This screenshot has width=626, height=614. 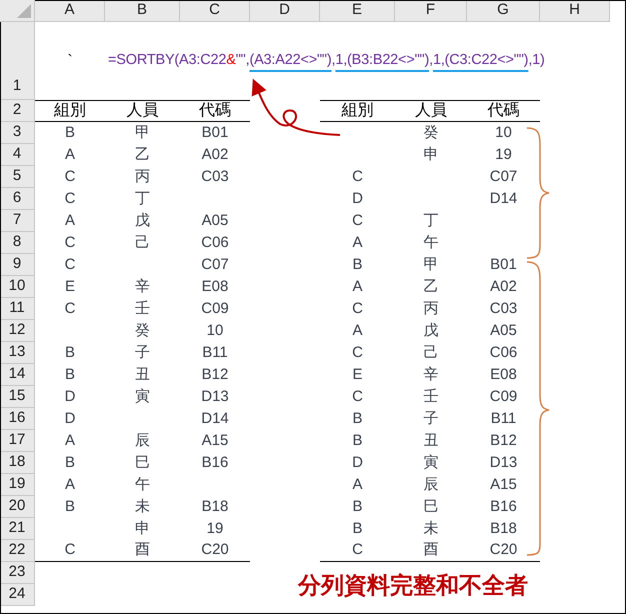 I want to click on row-header: 23, so click(x=17, y=573).